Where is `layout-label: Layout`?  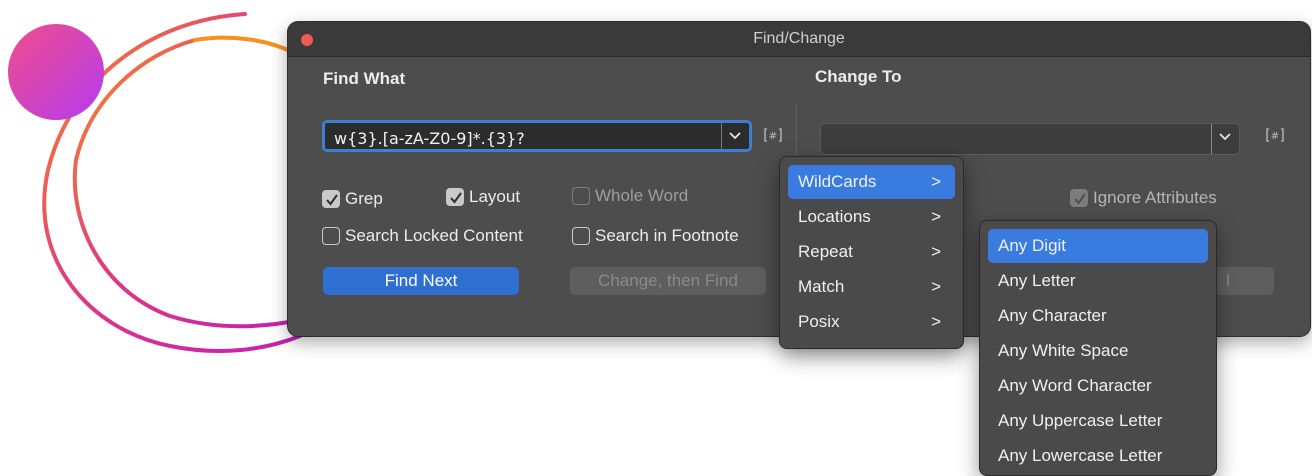 layout-label: Layout is located at coordinates (495, 196).